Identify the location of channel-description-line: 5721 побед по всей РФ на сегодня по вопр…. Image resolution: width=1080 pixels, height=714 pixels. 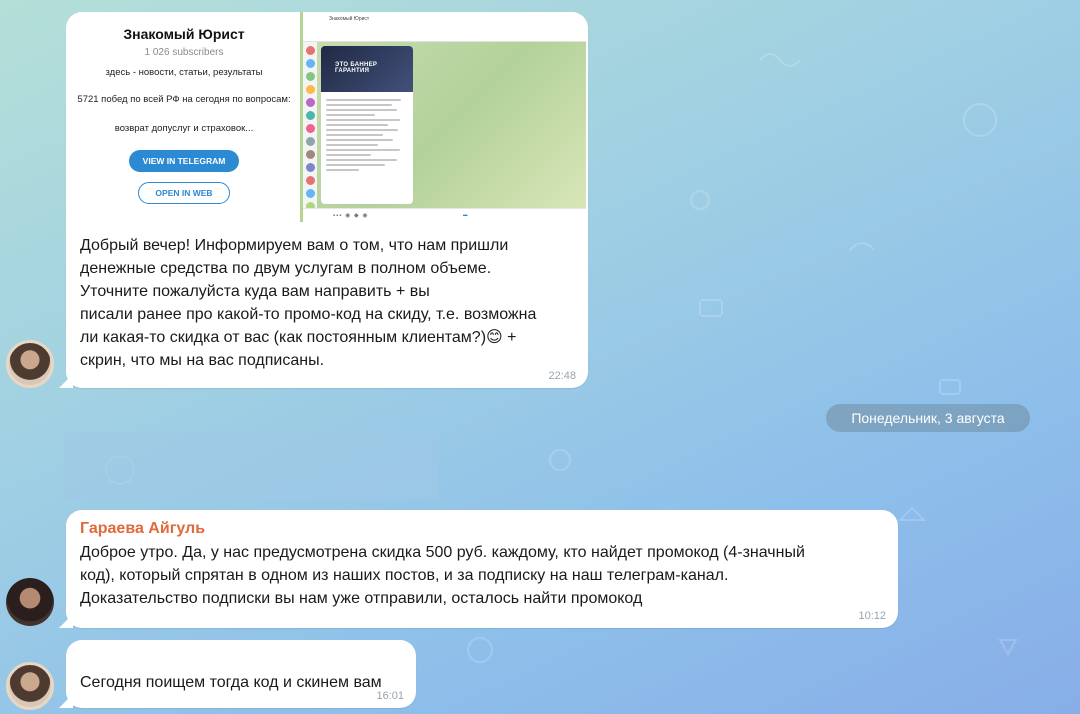
(184, 99).